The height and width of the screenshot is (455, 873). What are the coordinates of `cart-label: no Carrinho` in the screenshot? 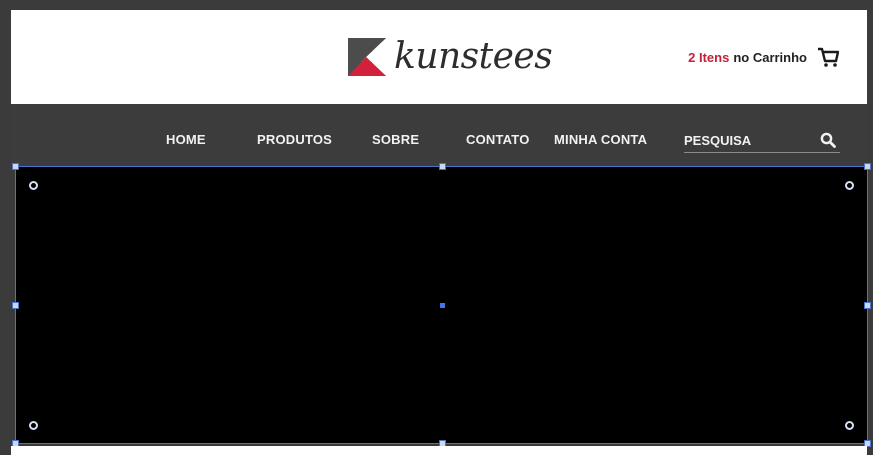 It's located at (770, 57).